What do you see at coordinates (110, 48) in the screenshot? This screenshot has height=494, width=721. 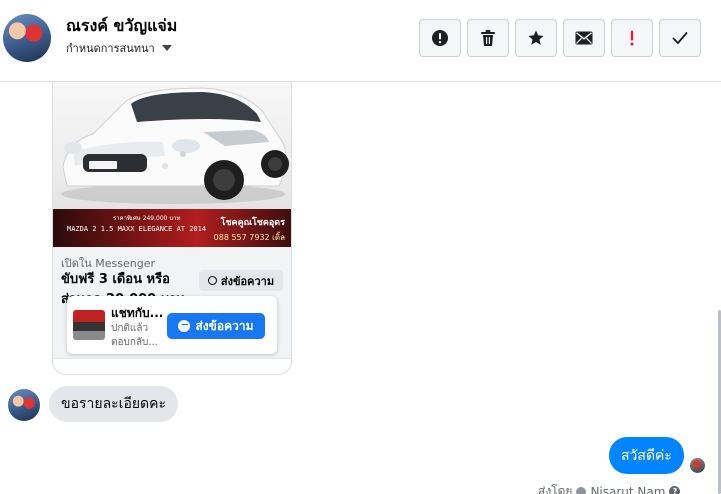 I see `assign-conversation-label: กำหนดการสนทนา` at bounding box center [110, 48].